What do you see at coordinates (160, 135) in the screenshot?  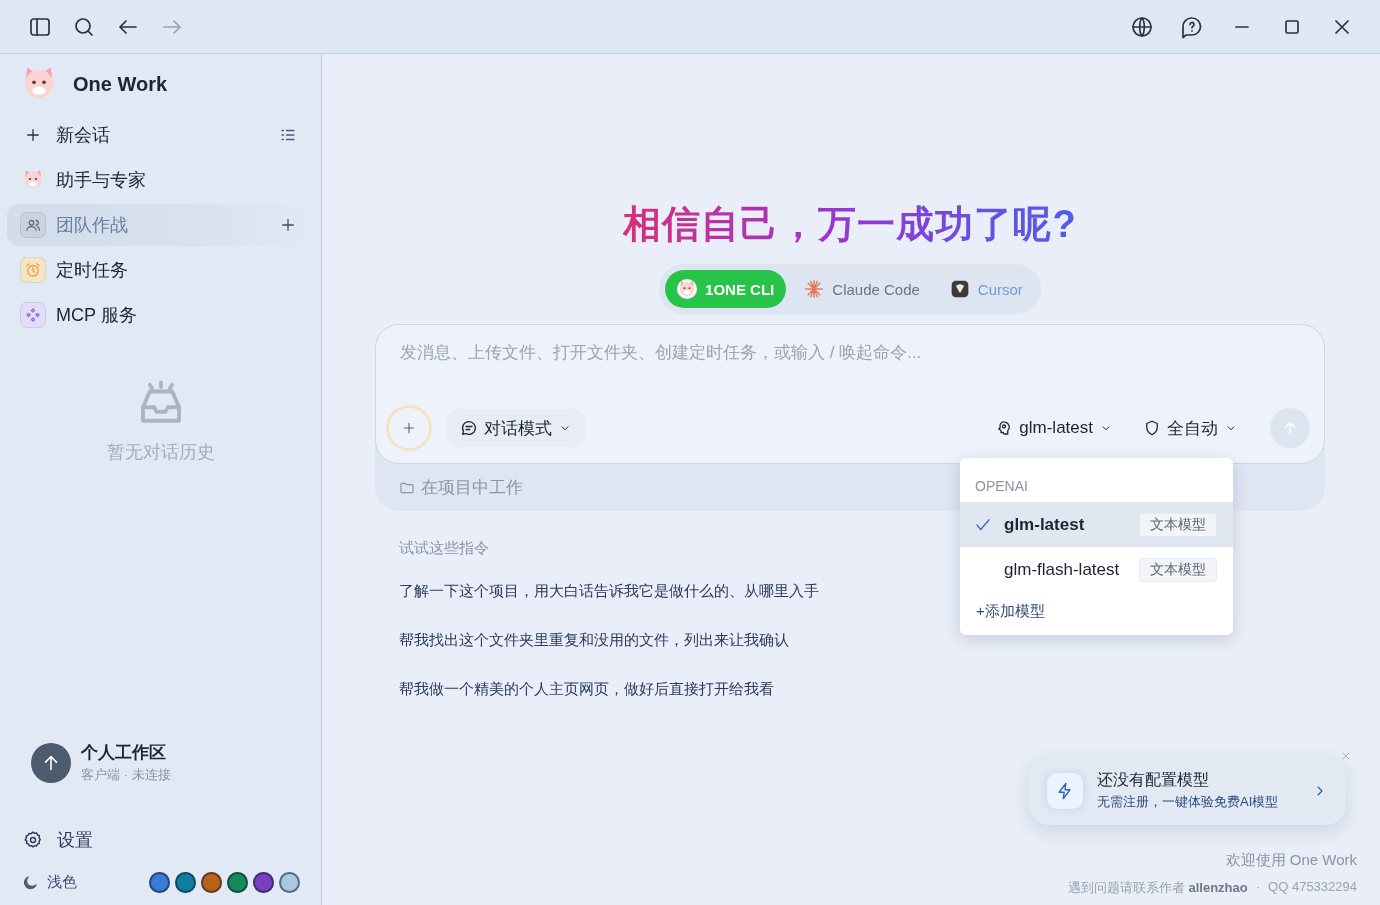 I see `sidebar-item: 新会话` at bounding box center [160, 135].